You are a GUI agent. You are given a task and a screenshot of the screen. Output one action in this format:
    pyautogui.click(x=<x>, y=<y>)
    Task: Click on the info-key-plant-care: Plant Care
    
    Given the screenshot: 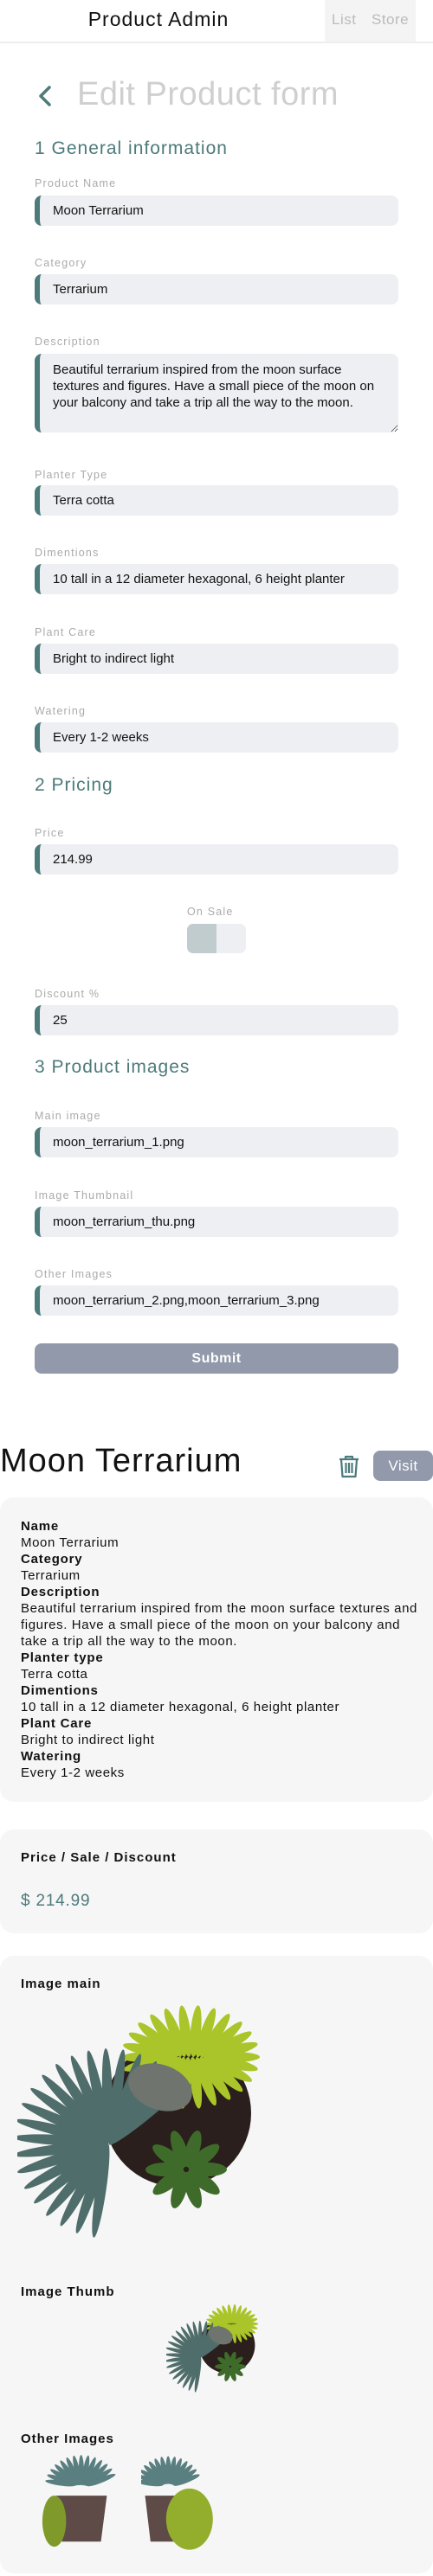 What is the action you would take?
    pyautogui.click(x=57, y=1723)
    